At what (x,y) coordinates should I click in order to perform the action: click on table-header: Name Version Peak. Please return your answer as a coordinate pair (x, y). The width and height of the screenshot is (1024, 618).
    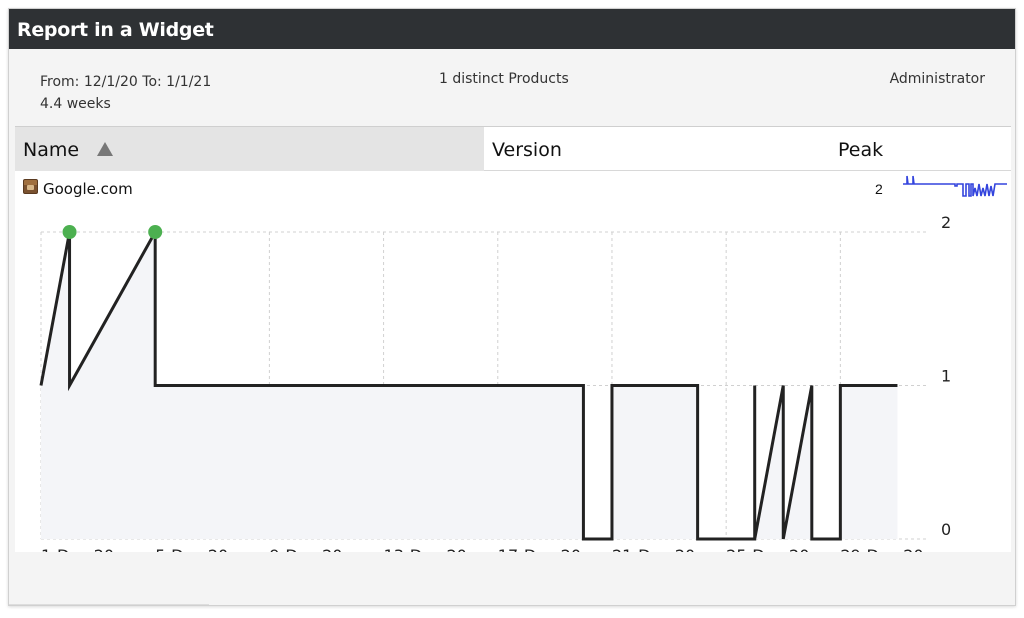
    Looking at the image, I should click on (513, 149).